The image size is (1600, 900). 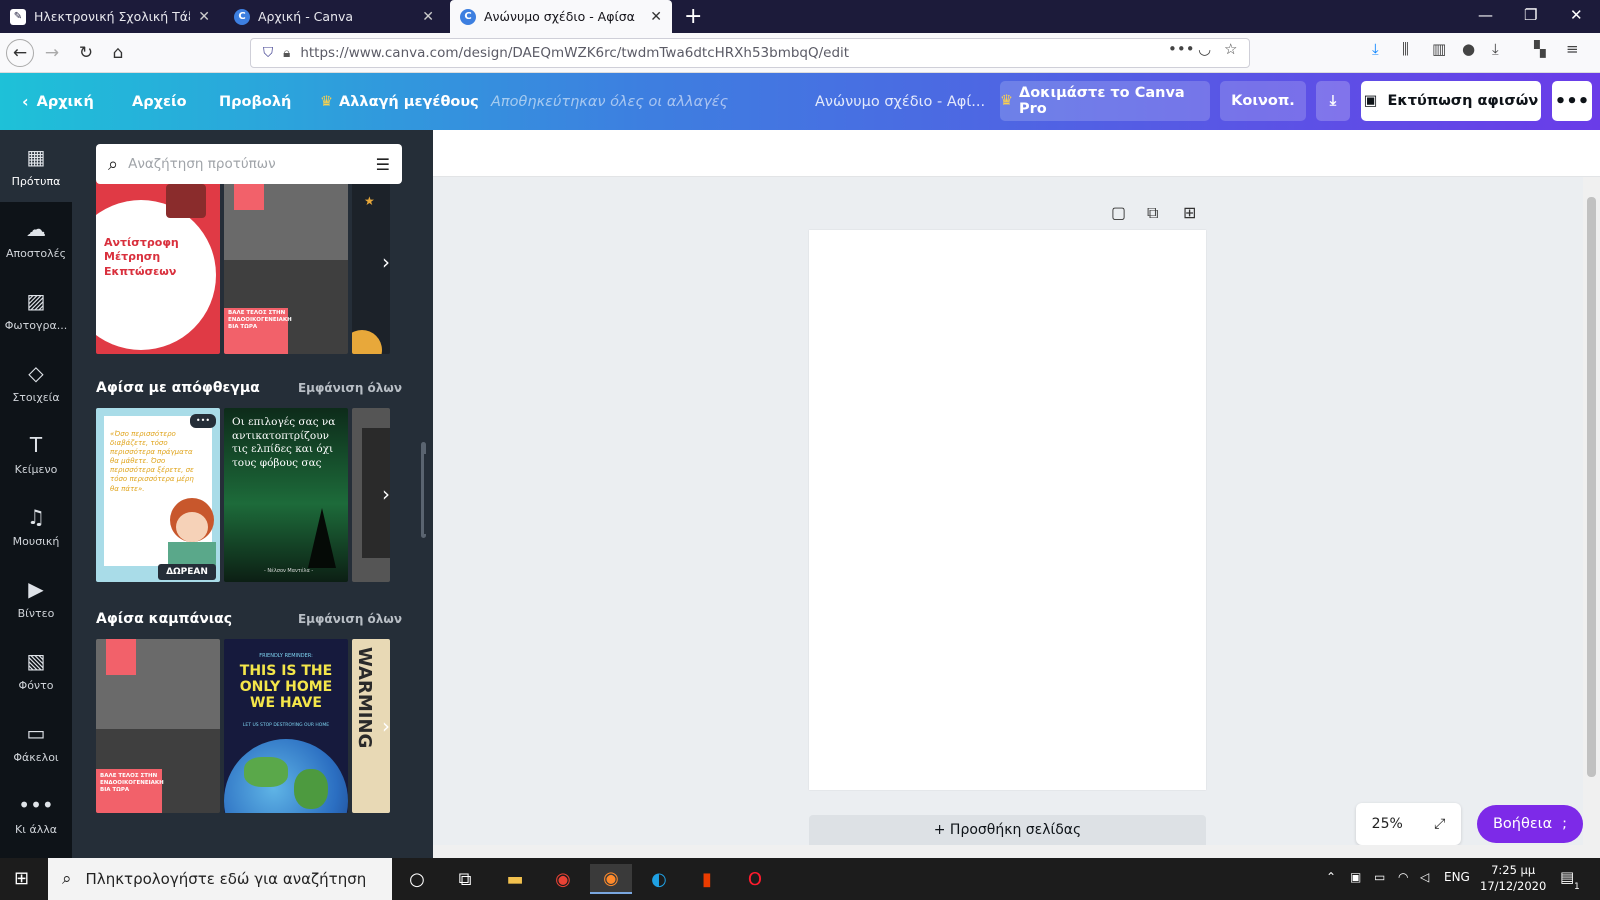 I want to click on close-window-icon: ✕, so click(x=1576, y=15).